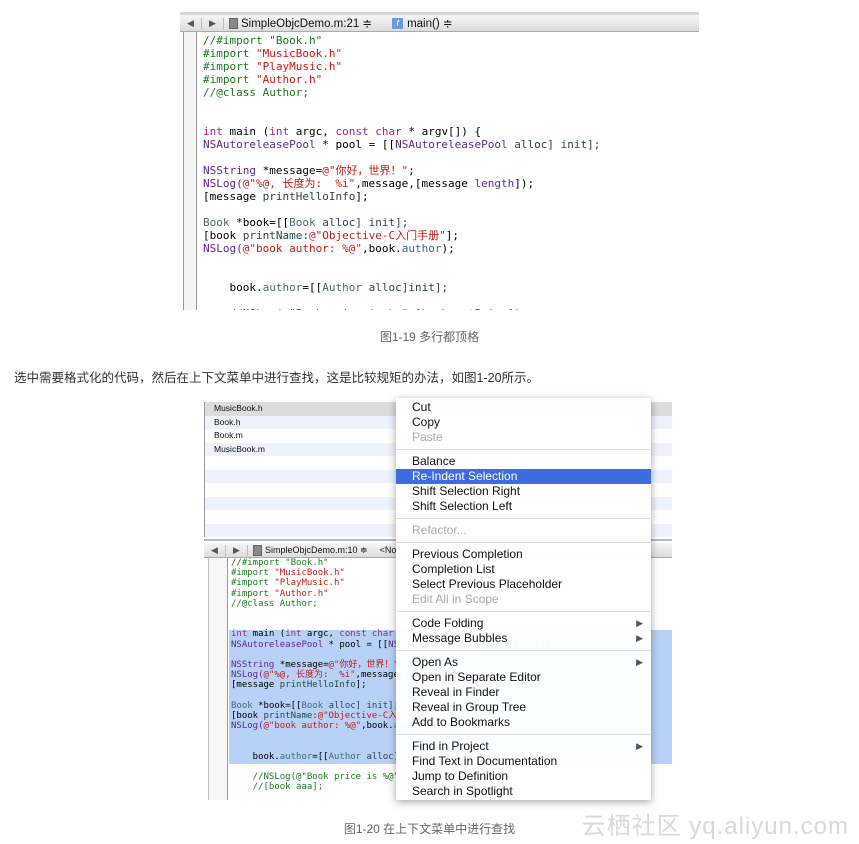 This screenshot has height=844, width=859. Describe the element at coordinates (523, 707) in the screenshot. I see `menu-item-reveal-in-group-tree: Reveal in Group Tree` at that location.